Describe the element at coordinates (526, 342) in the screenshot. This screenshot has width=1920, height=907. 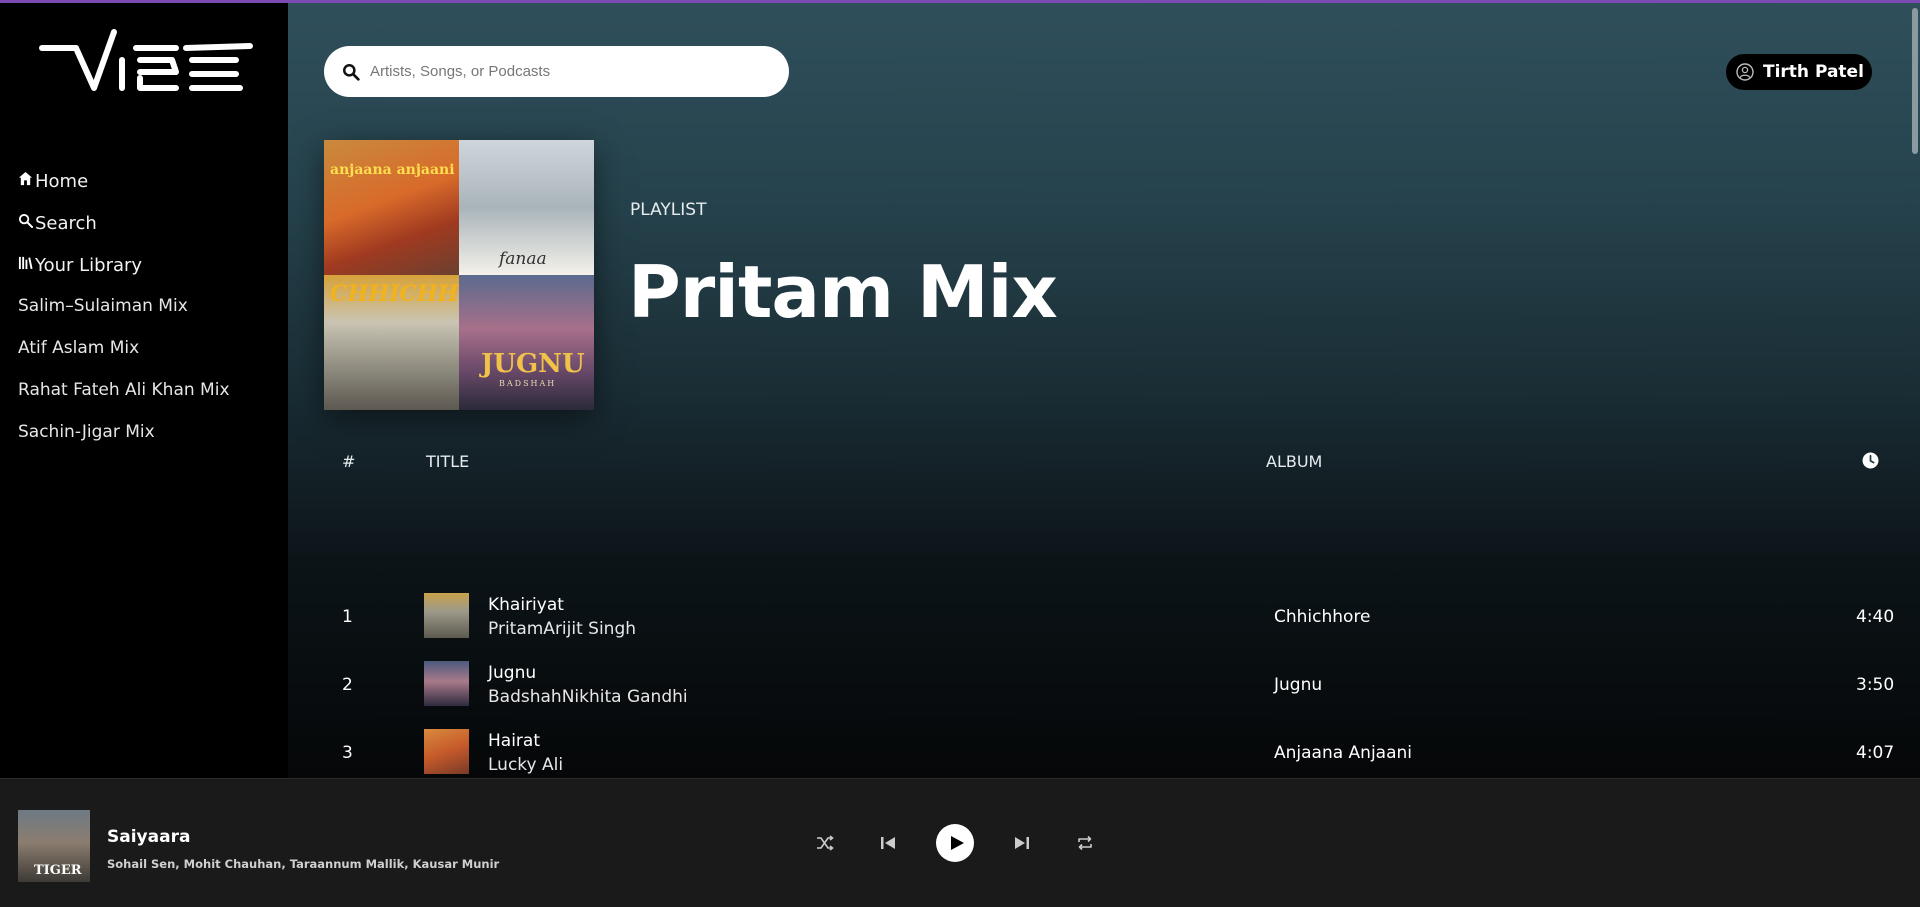
I see `cover-art-tile: JUGNU BADSHAH` at that location.